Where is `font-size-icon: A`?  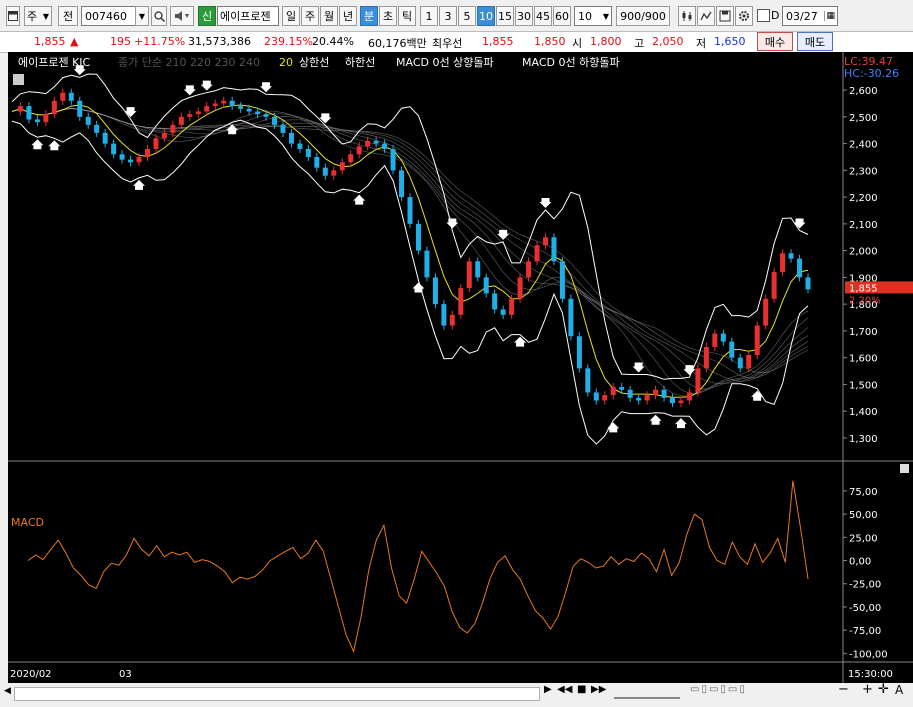
font-size-icon: A is located at coordinates (899, 690).